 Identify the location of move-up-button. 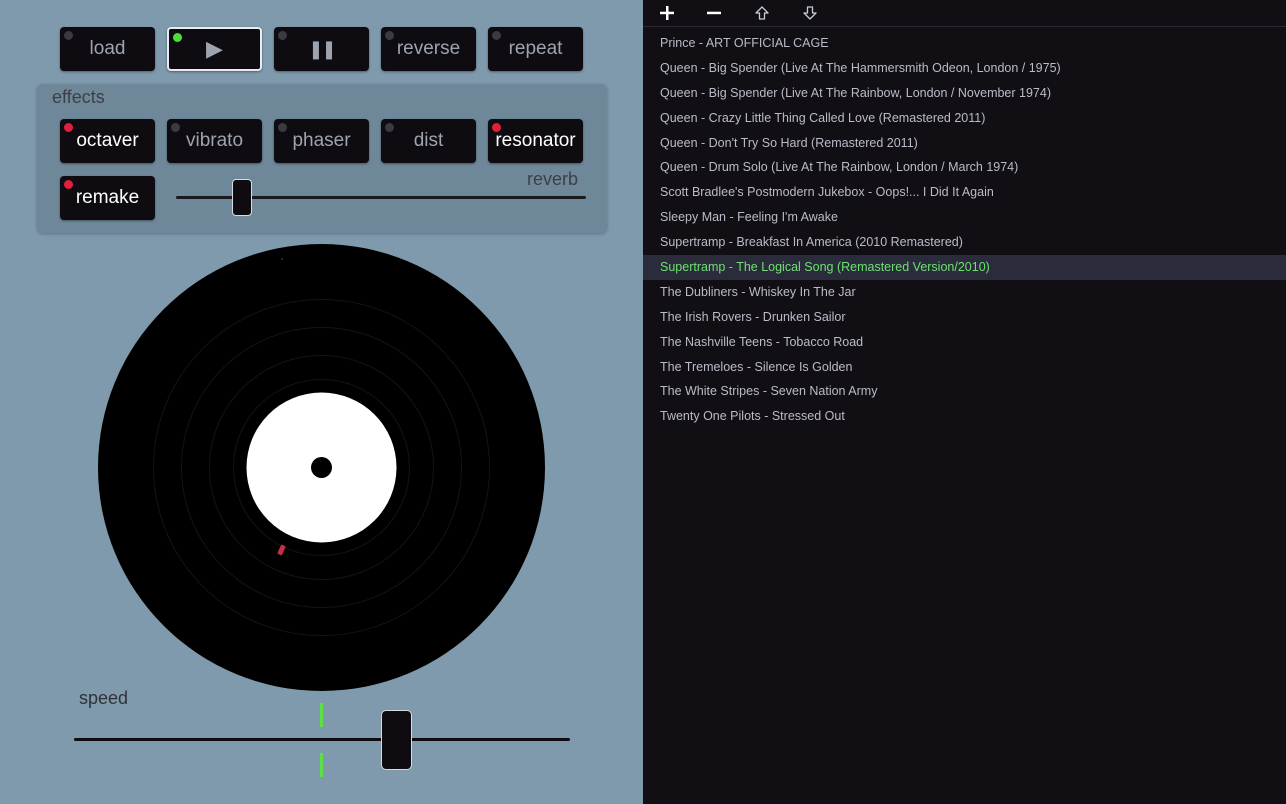
(762, 13).